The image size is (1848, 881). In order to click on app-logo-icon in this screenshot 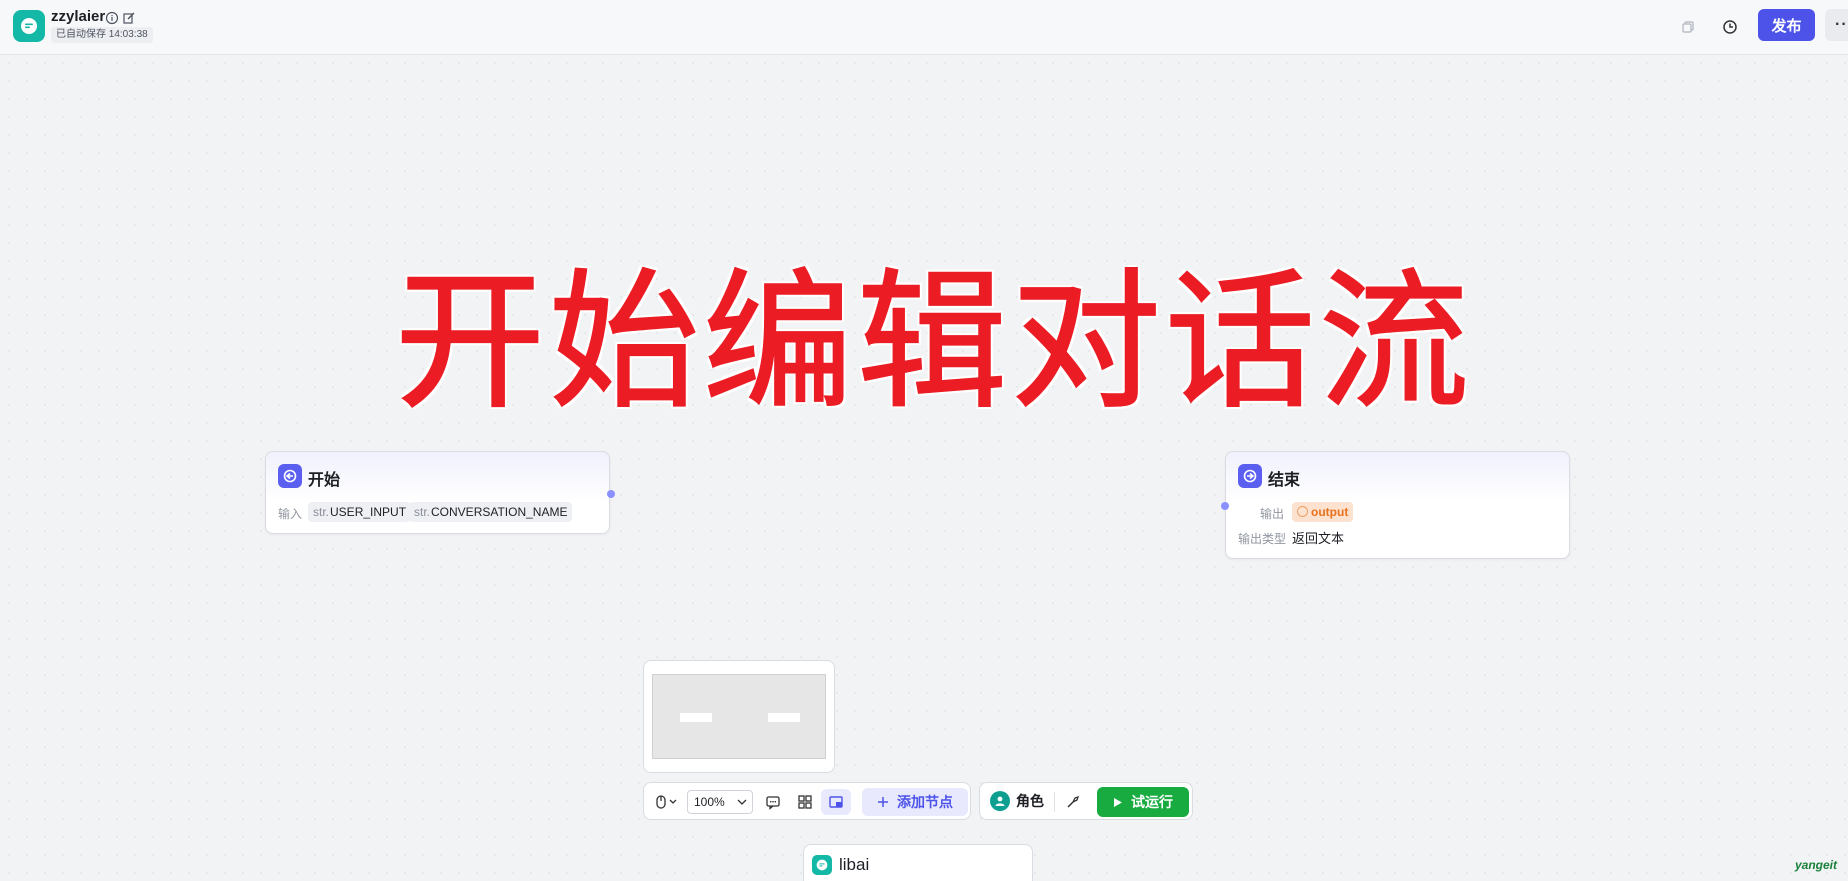, I will do `click(29, 26)`.